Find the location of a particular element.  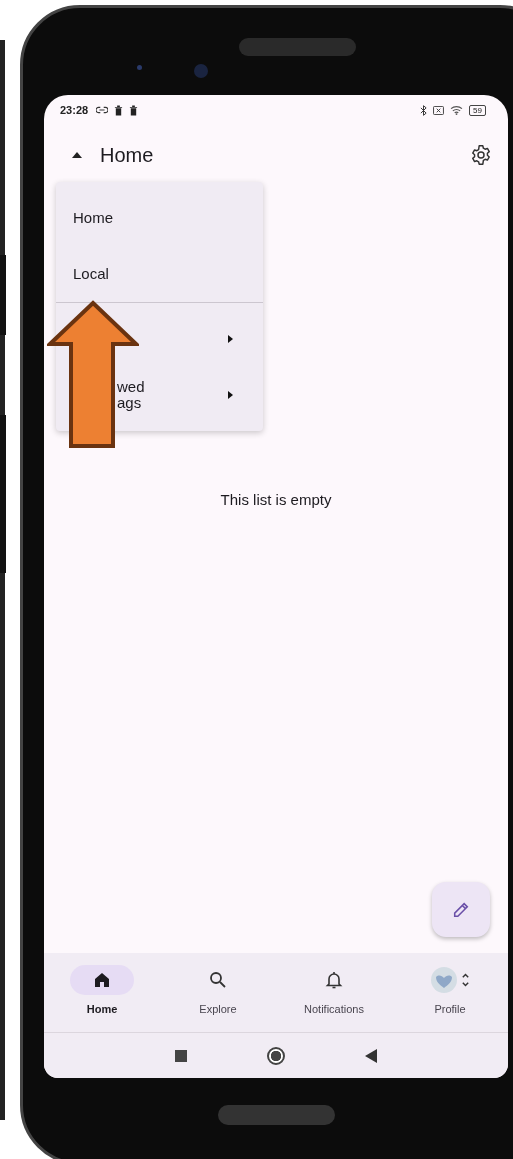

recents-button is located at coordinates (181, 1055).